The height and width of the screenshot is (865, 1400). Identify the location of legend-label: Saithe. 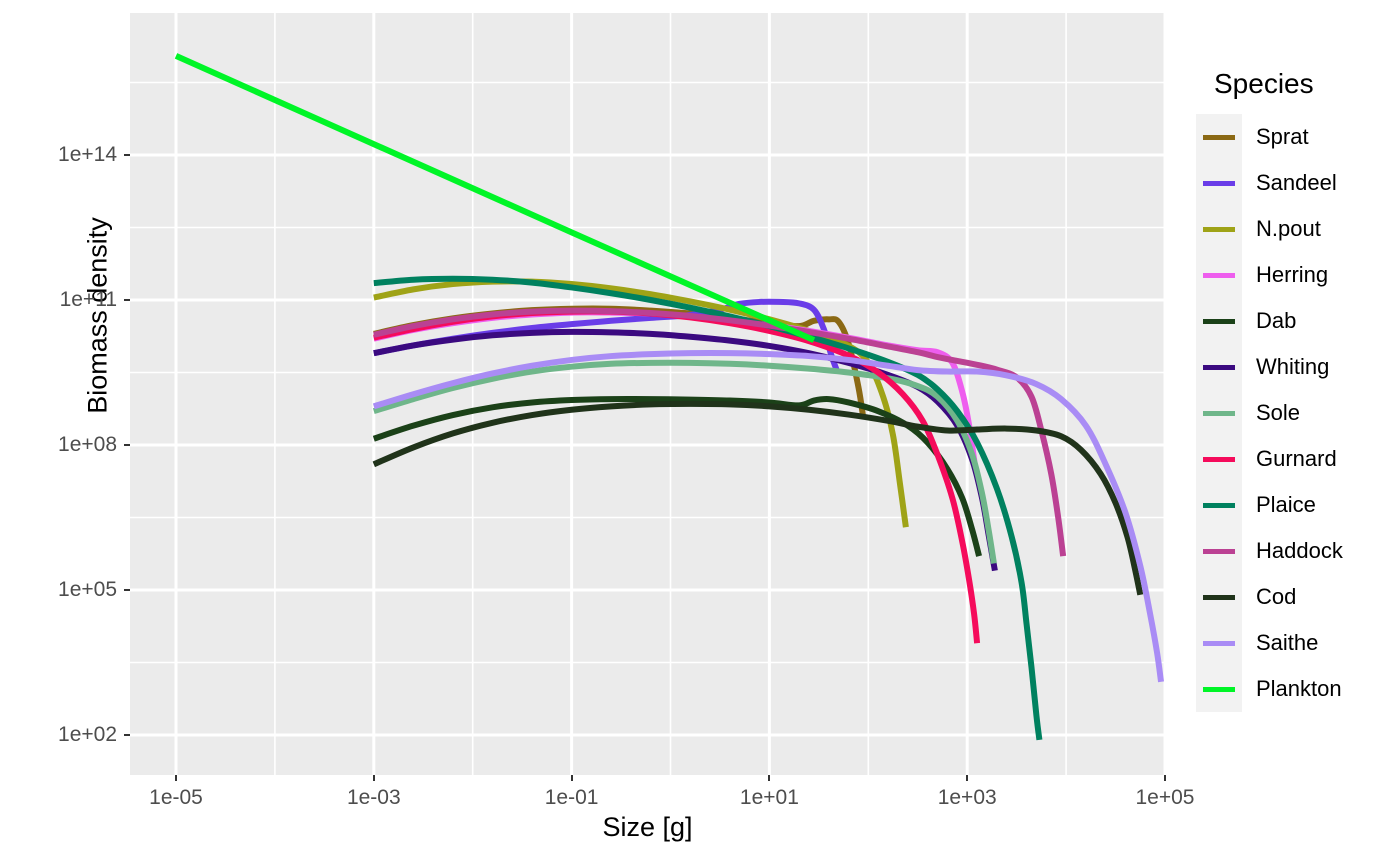
(1287, 642).